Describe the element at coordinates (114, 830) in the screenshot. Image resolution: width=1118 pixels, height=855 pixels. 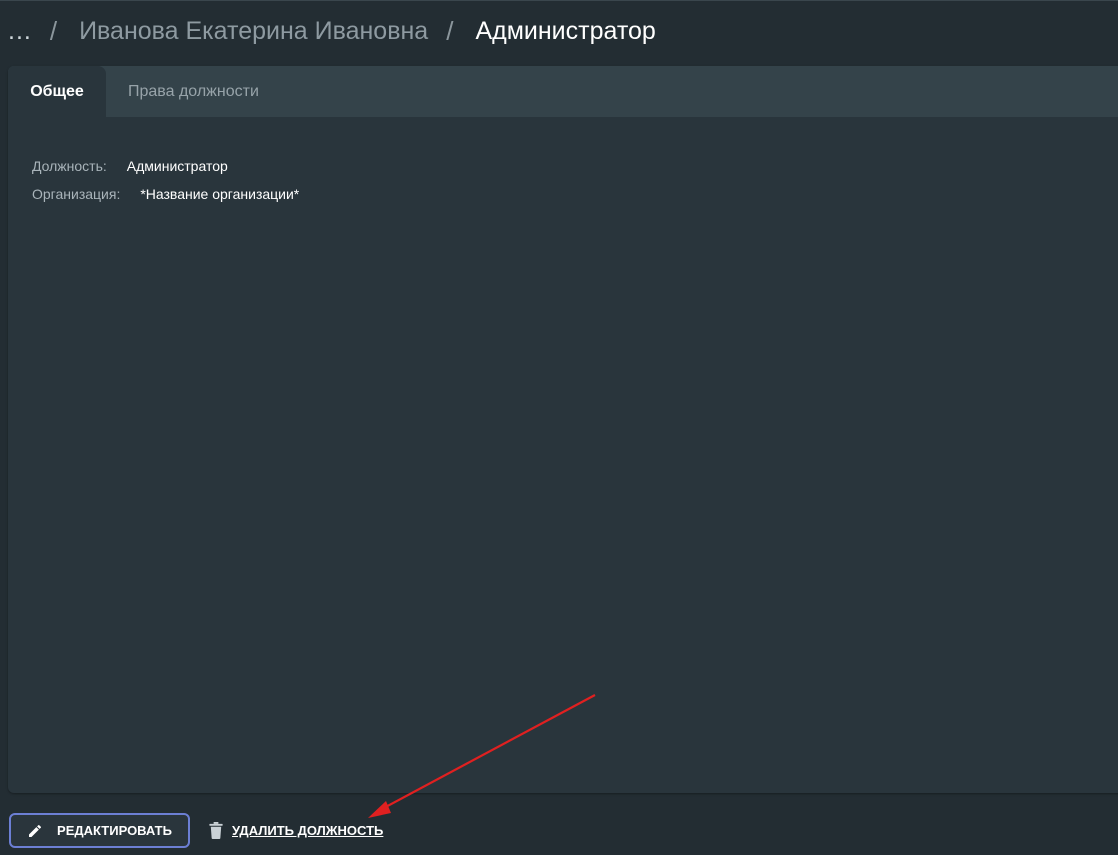
I see `edit-button-label: РЕДАКТИРОВАТЬ` at that location.